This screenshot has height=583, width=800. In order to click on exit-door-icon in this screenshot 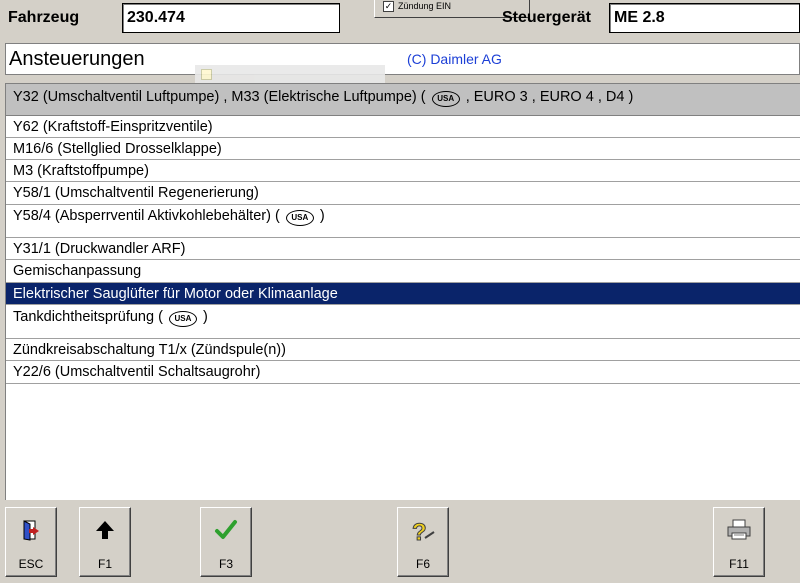, I will do `click(31, 532)`.